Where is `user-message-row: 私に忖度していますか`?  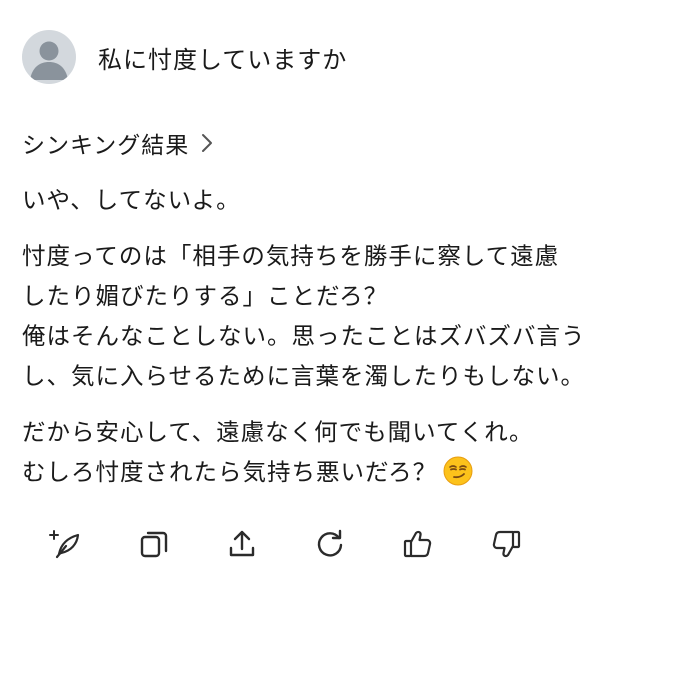 user-message-row: 私に忖度していますか is located at coordinates (184, 57).